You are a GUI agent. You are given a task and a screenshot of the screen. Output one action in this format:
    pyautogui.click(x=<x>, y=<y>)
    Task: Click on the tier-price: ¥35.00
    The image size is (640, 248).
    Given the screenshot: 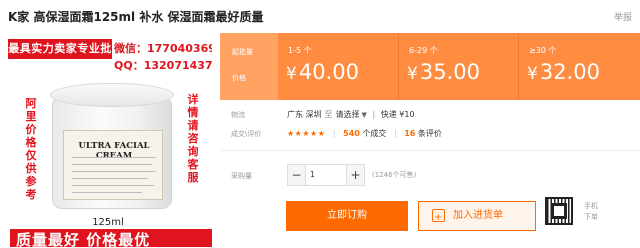 What is the action you would take?
    pyautogui.click(x=443, y=72)
    